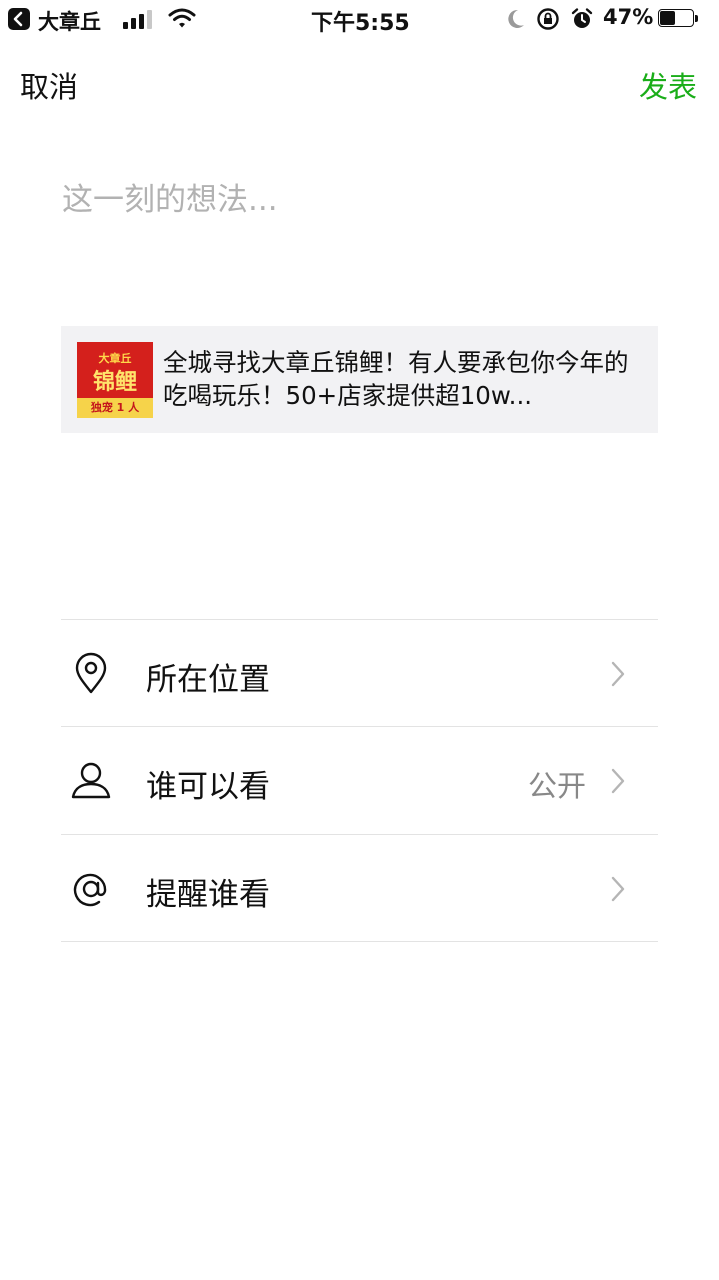  Describe the element at coordinates (582, 18) in the screenshot. I see `alarm-clock-icon` at that location.